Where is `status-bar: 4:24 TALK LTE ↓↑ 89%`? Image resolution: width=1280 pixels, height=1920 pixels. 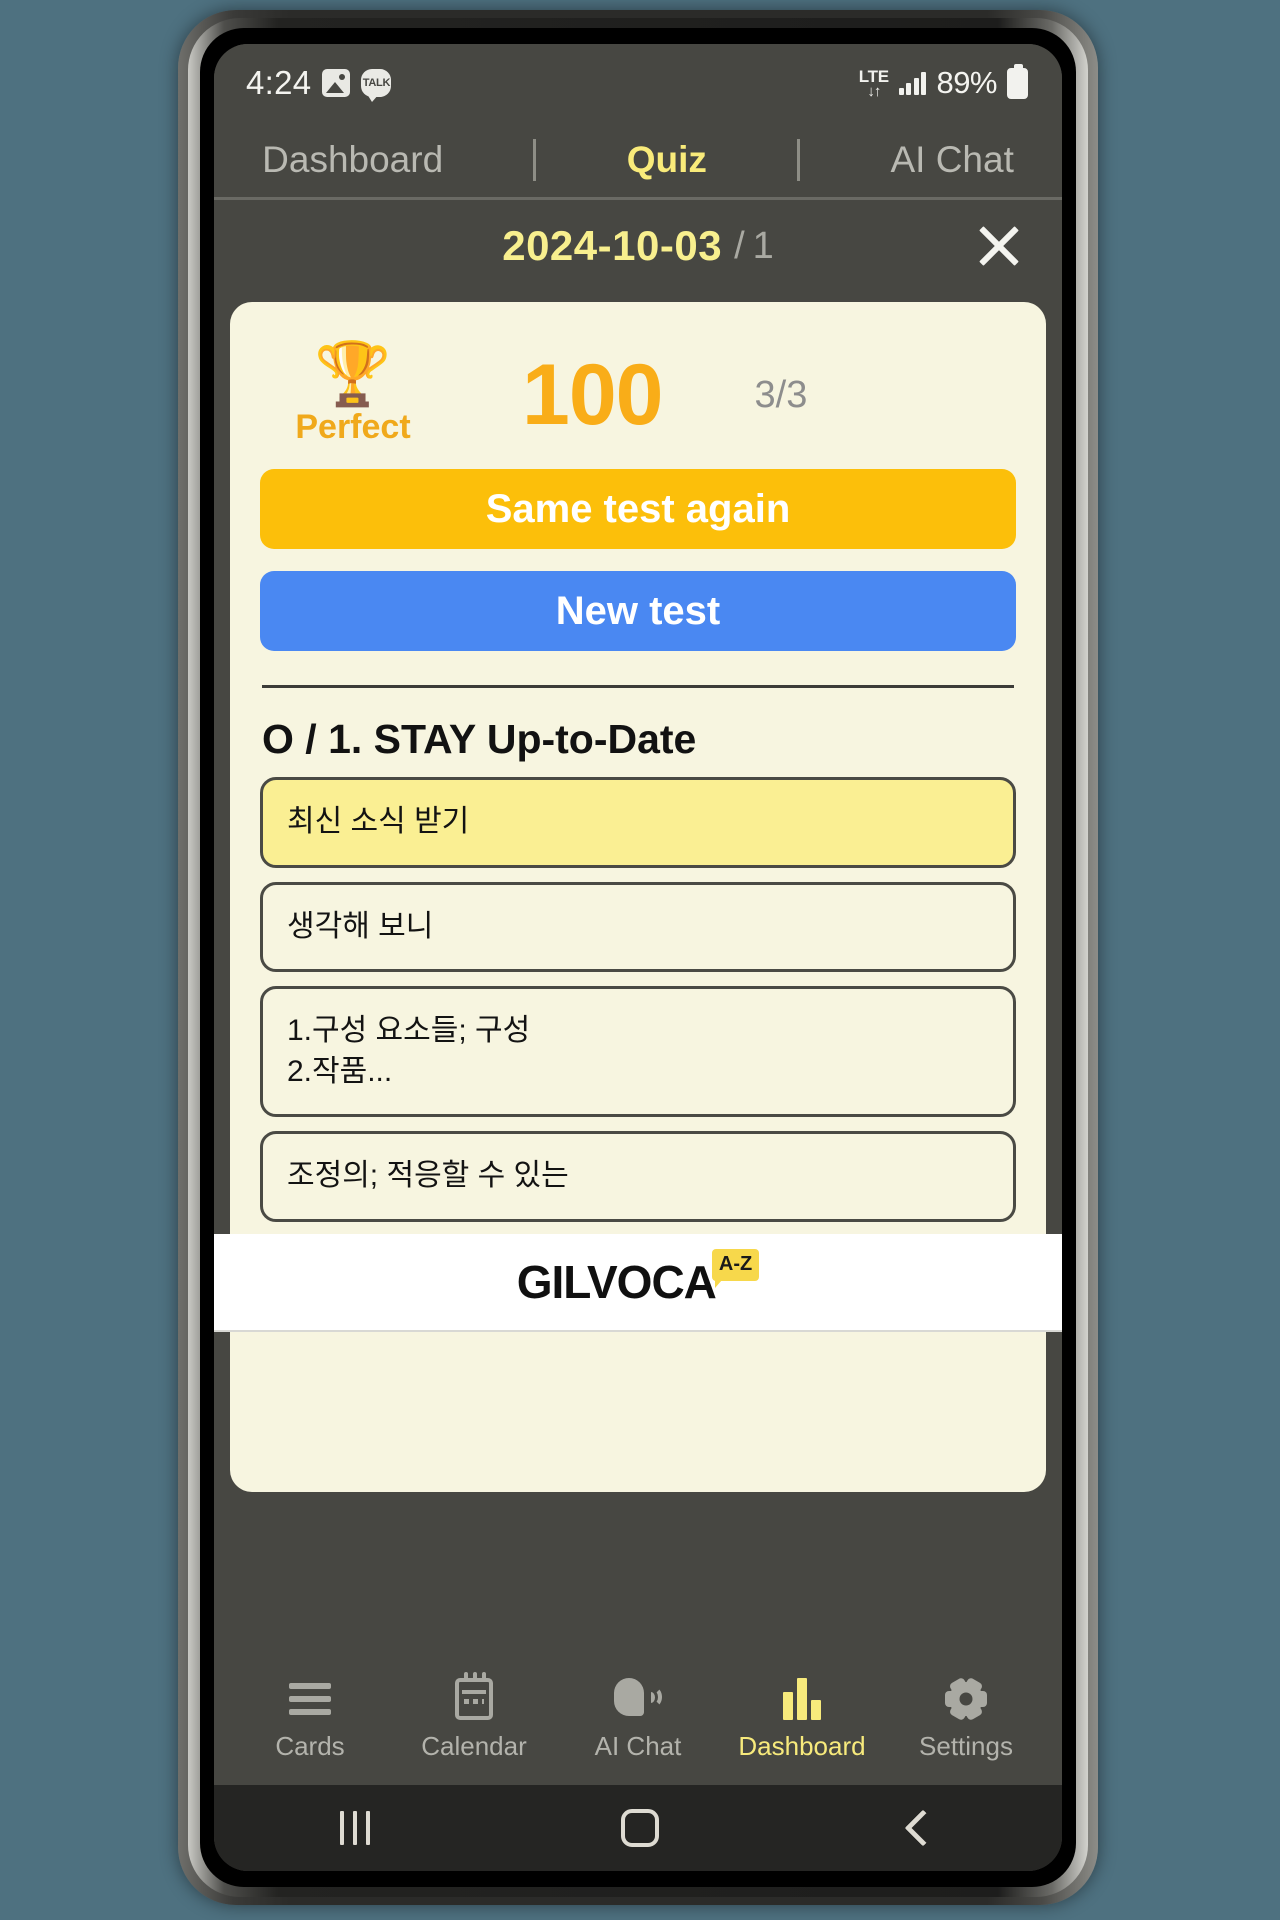
status-bar: 4:24 TALK LTE ↓↑ 89% is located at coordinates (638, 83).